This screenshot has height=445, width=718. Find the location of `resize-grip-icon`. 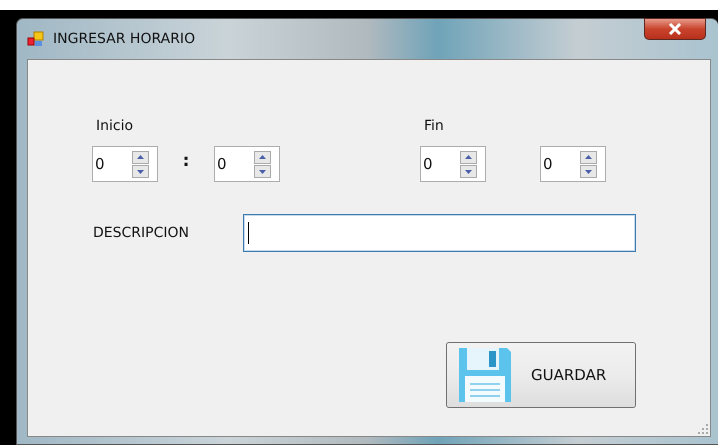

resize-grip-icon is located at coordinates (703, 429).